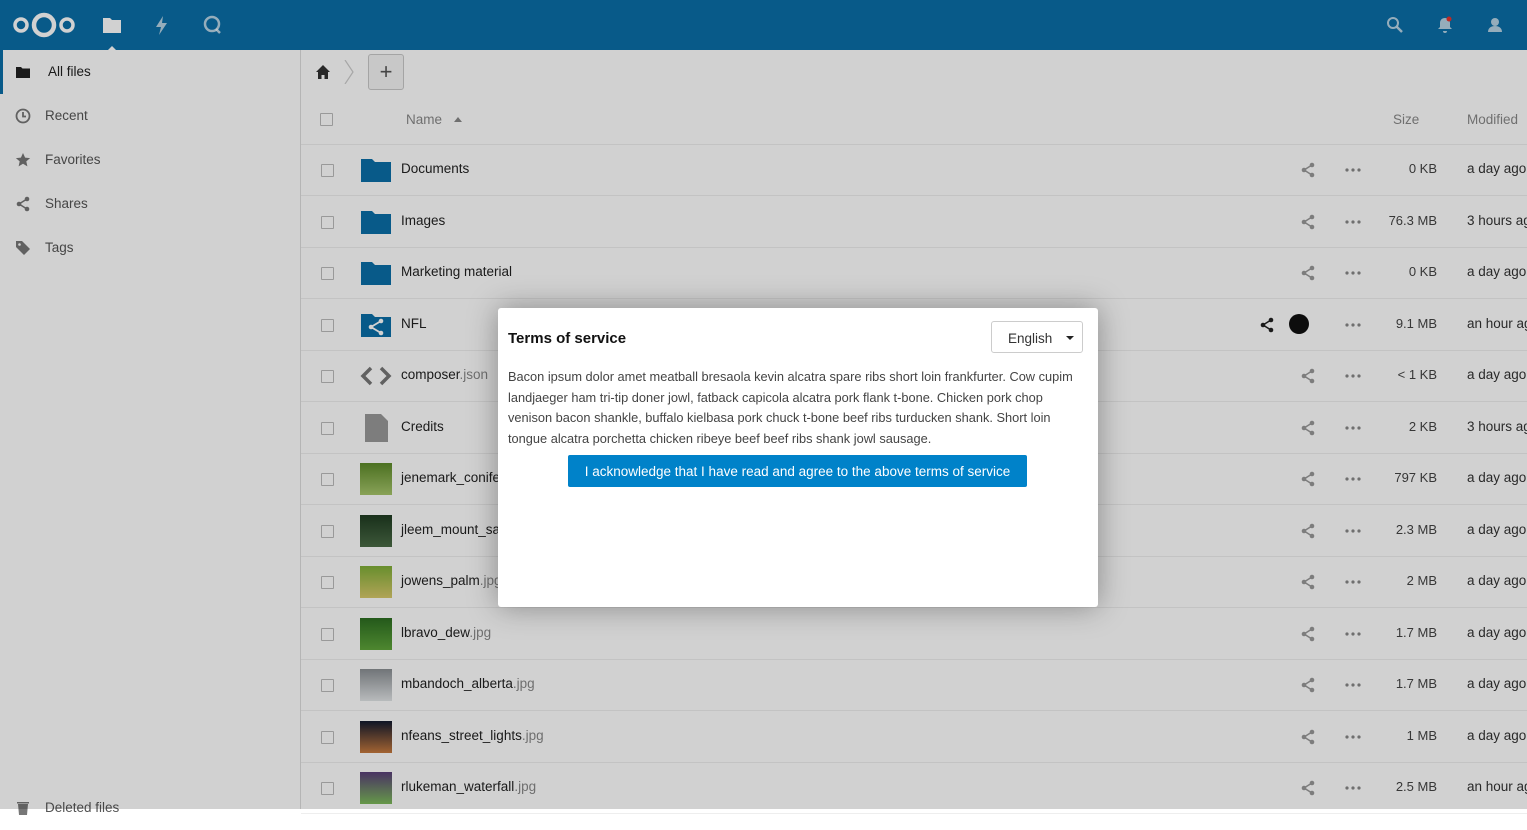  Describe the element at coordinates (1070, 338) in the screenshot. I see `dropdown-caret-icon` at that location.